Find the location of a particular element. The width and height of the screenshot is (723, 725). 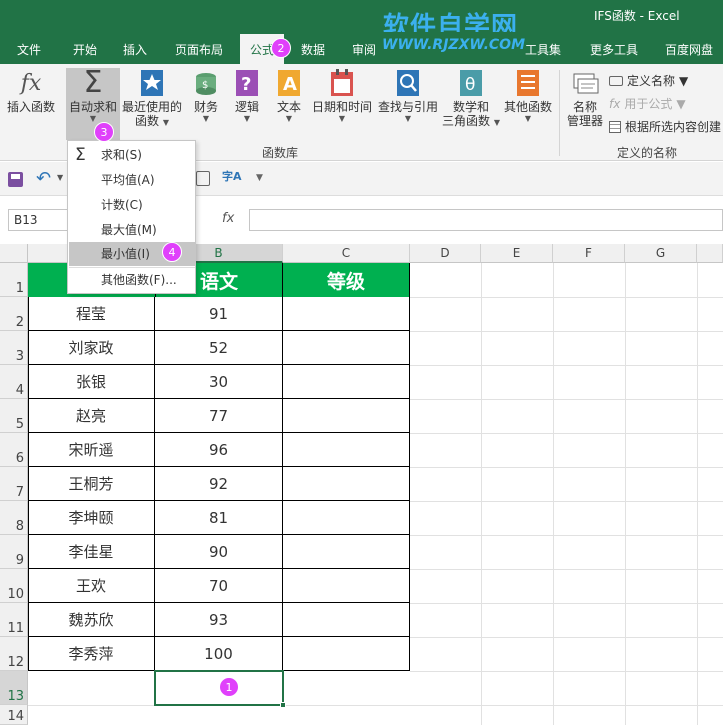

tab-insert: 插入 is located at coordinates (135, 49).